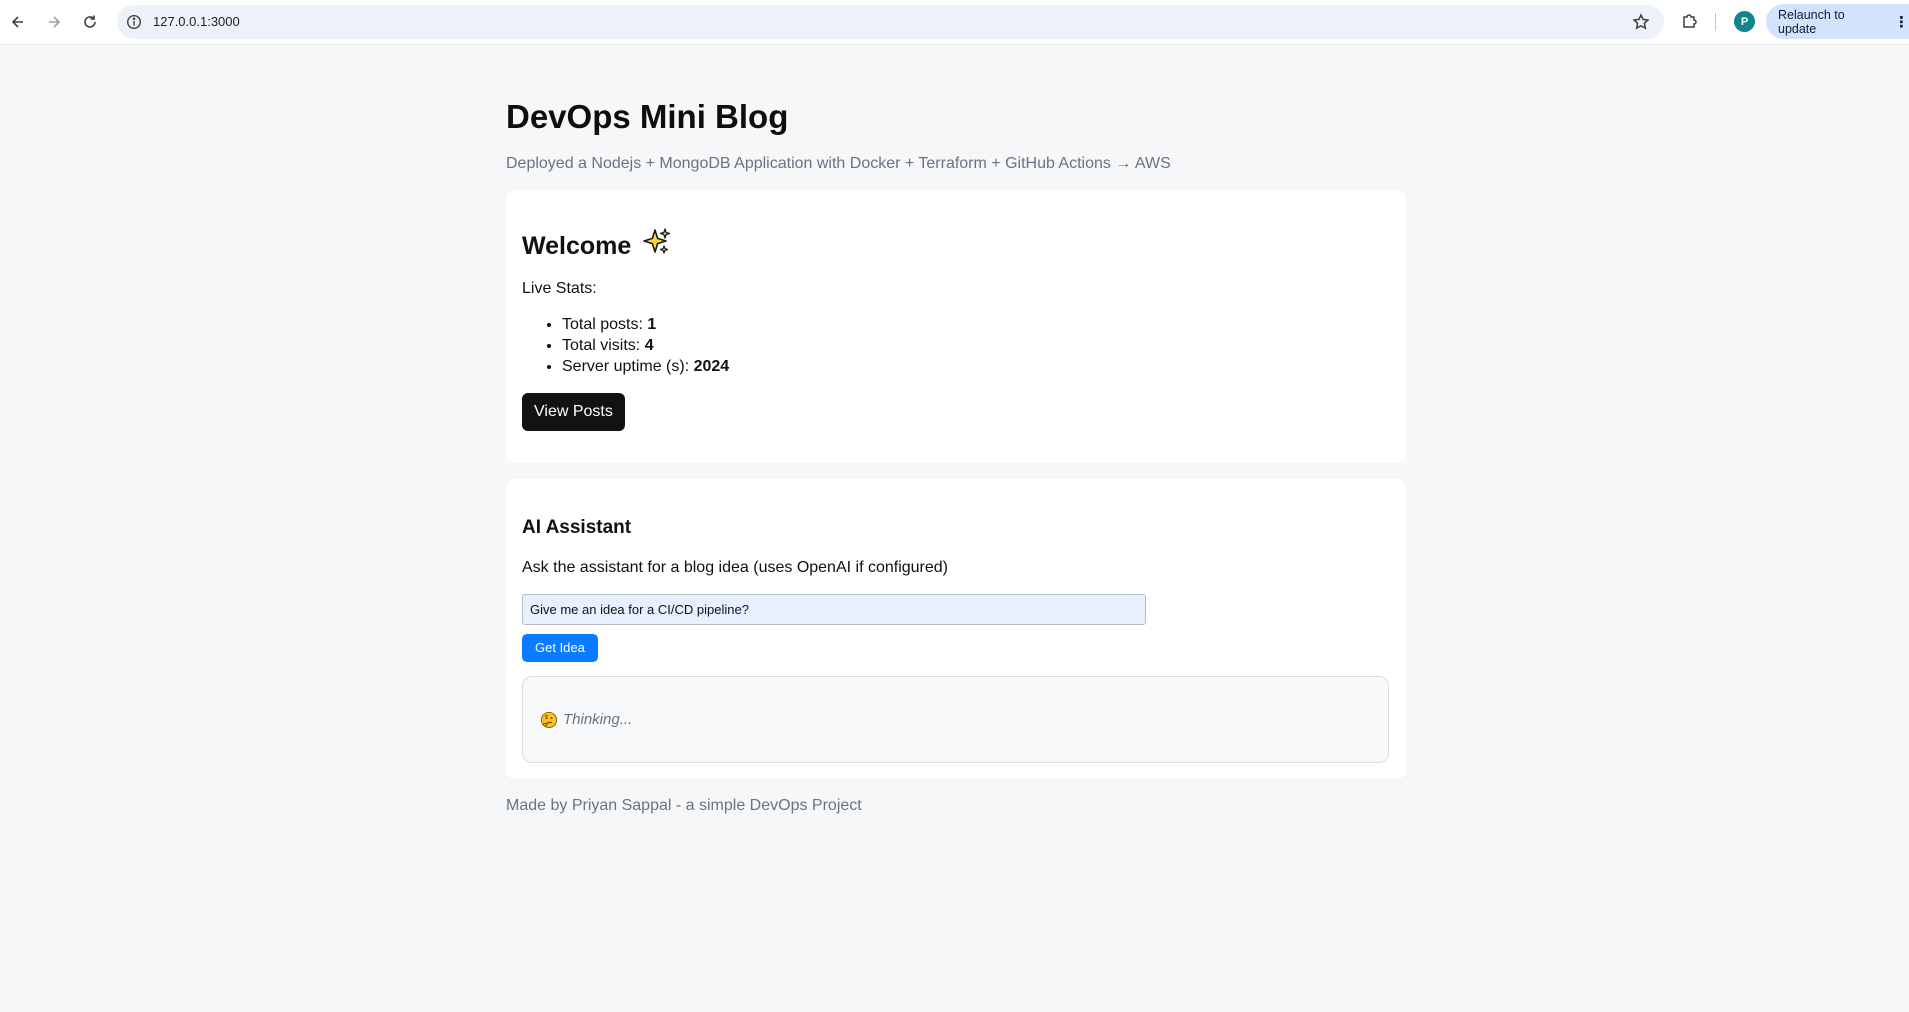 The width and height of the screenshot is (1909, 1012). What do you see at coordinates (711, 366) in the screenshot?
I see `stat-value: 2024` at bounding box center [711, 366].